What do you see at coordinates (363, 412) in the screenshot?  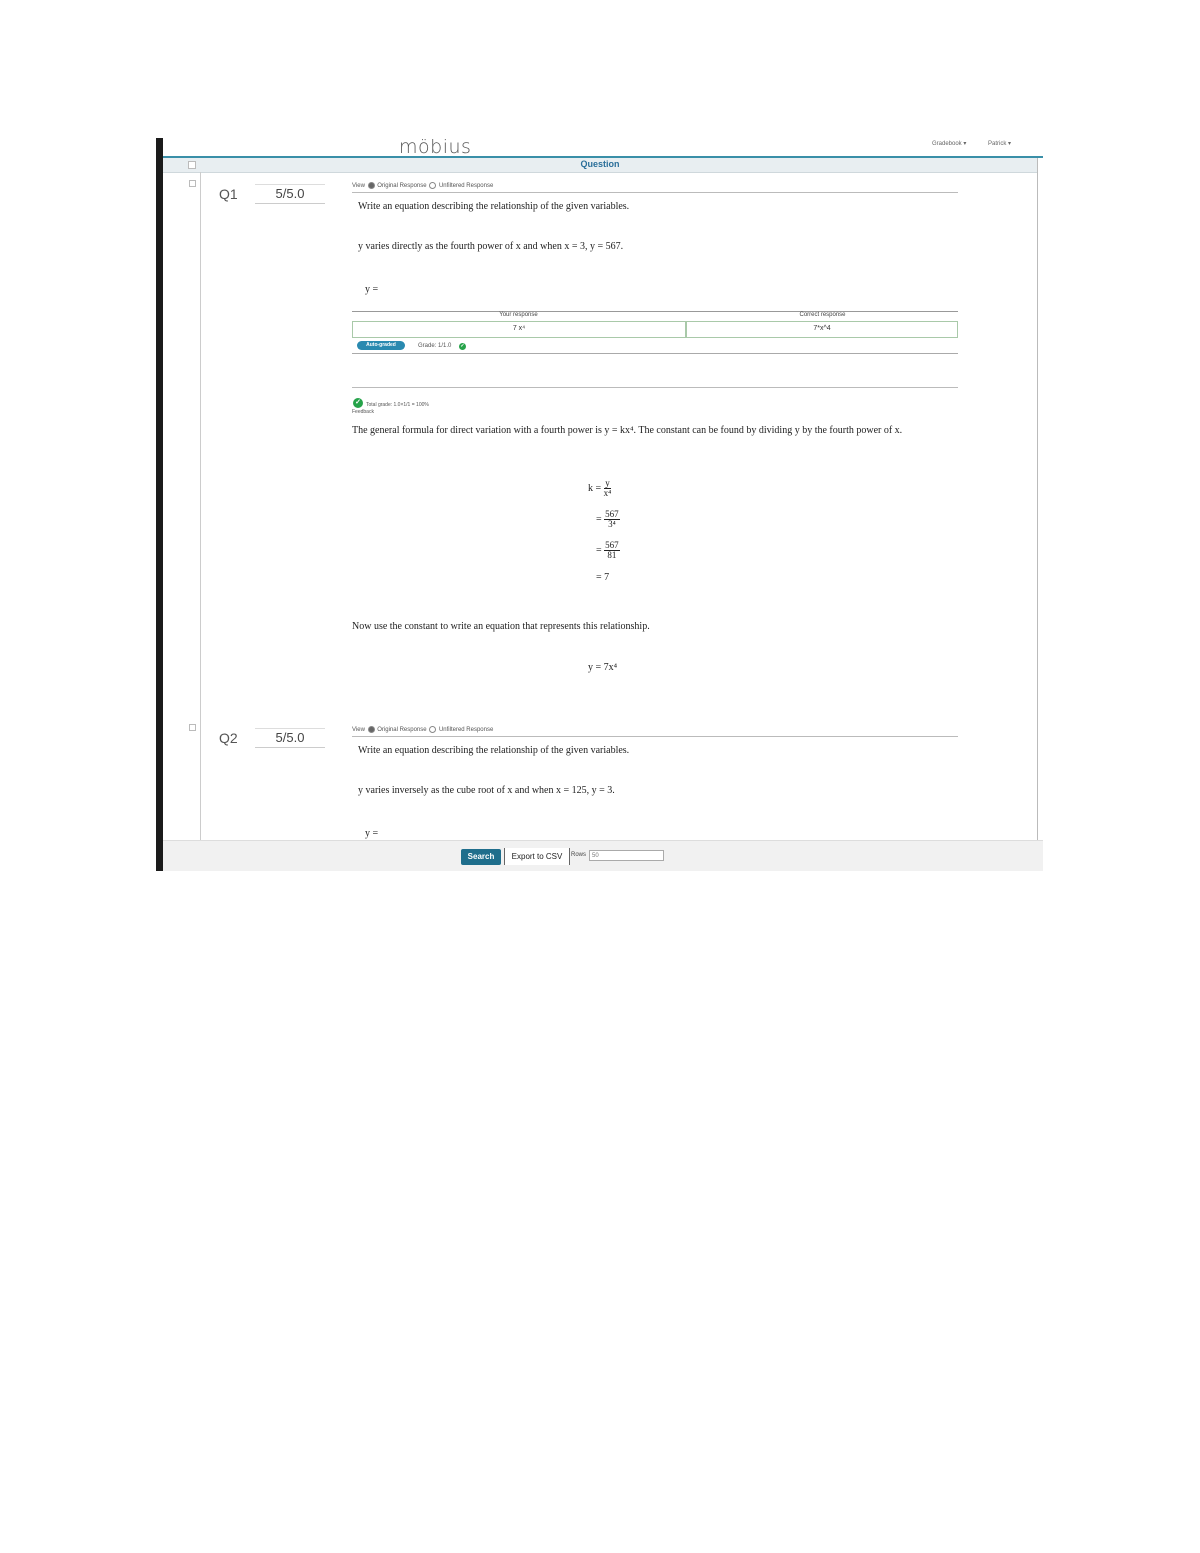 I see `feedback-label: Feedback` at bounding box center [363, 412].